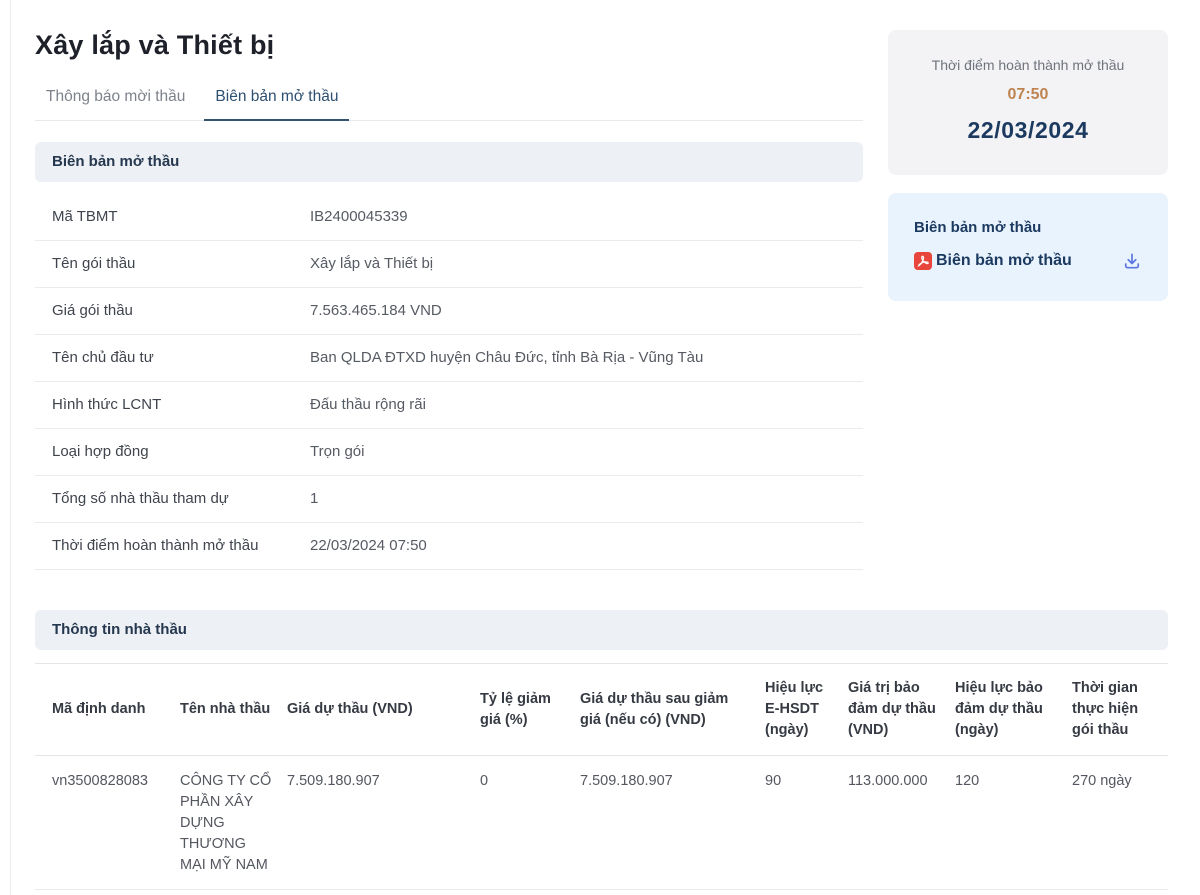 This screenshot has height=895, width=1200. What do you see at coordinates (107, 822) in the screenshot?
I see `cell-ma-dinh-danh: vn3500828083` at bounding box center [107, 822].